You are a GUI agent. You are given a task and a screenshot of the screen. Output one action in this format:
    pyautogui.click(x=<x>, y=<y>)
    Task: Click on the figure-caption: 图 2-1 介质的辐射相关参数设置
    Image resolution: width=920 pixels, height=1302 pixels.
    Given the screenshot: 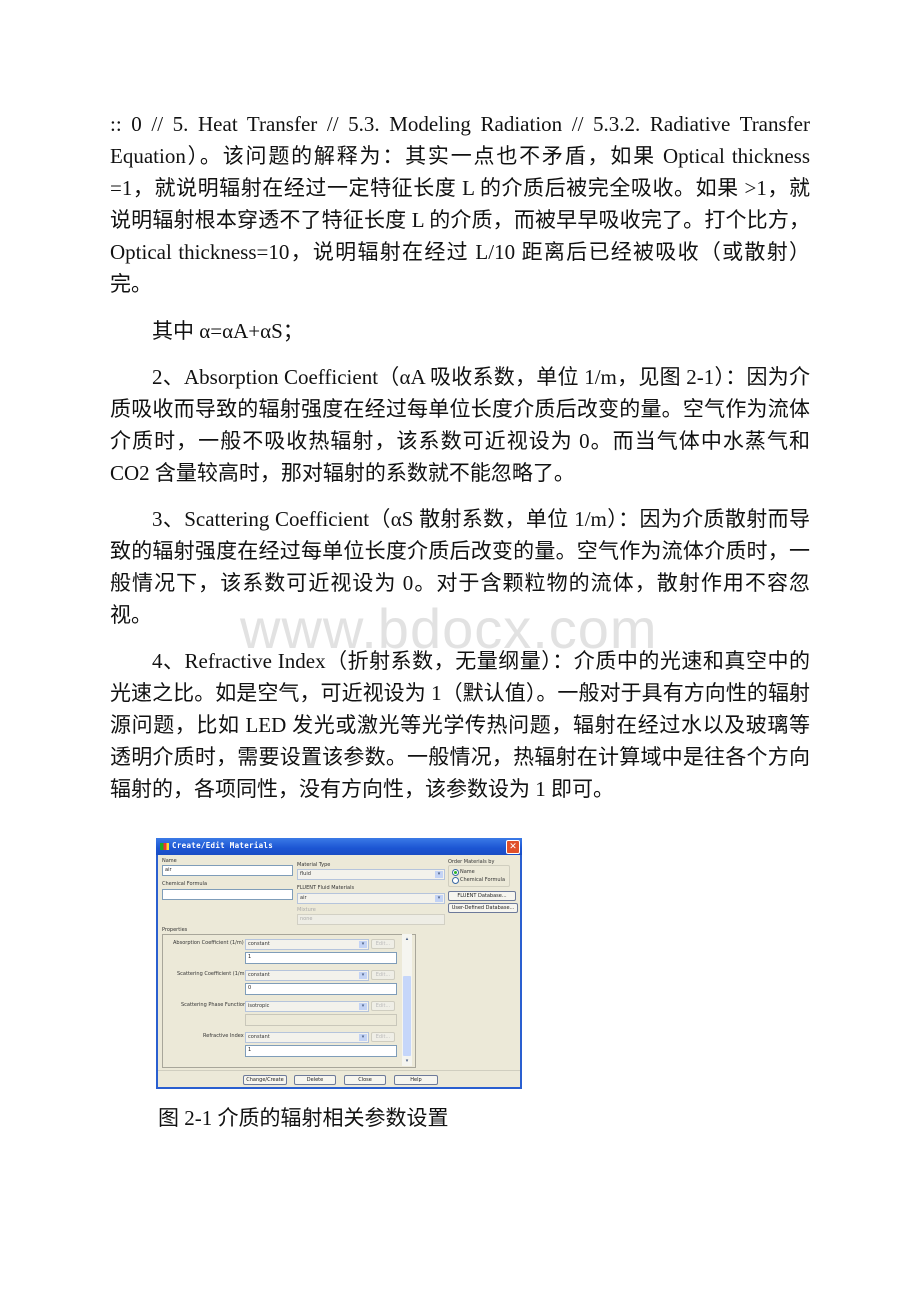 What is the action you would take?
    pyautogui.click(x=303, y=1118)
    